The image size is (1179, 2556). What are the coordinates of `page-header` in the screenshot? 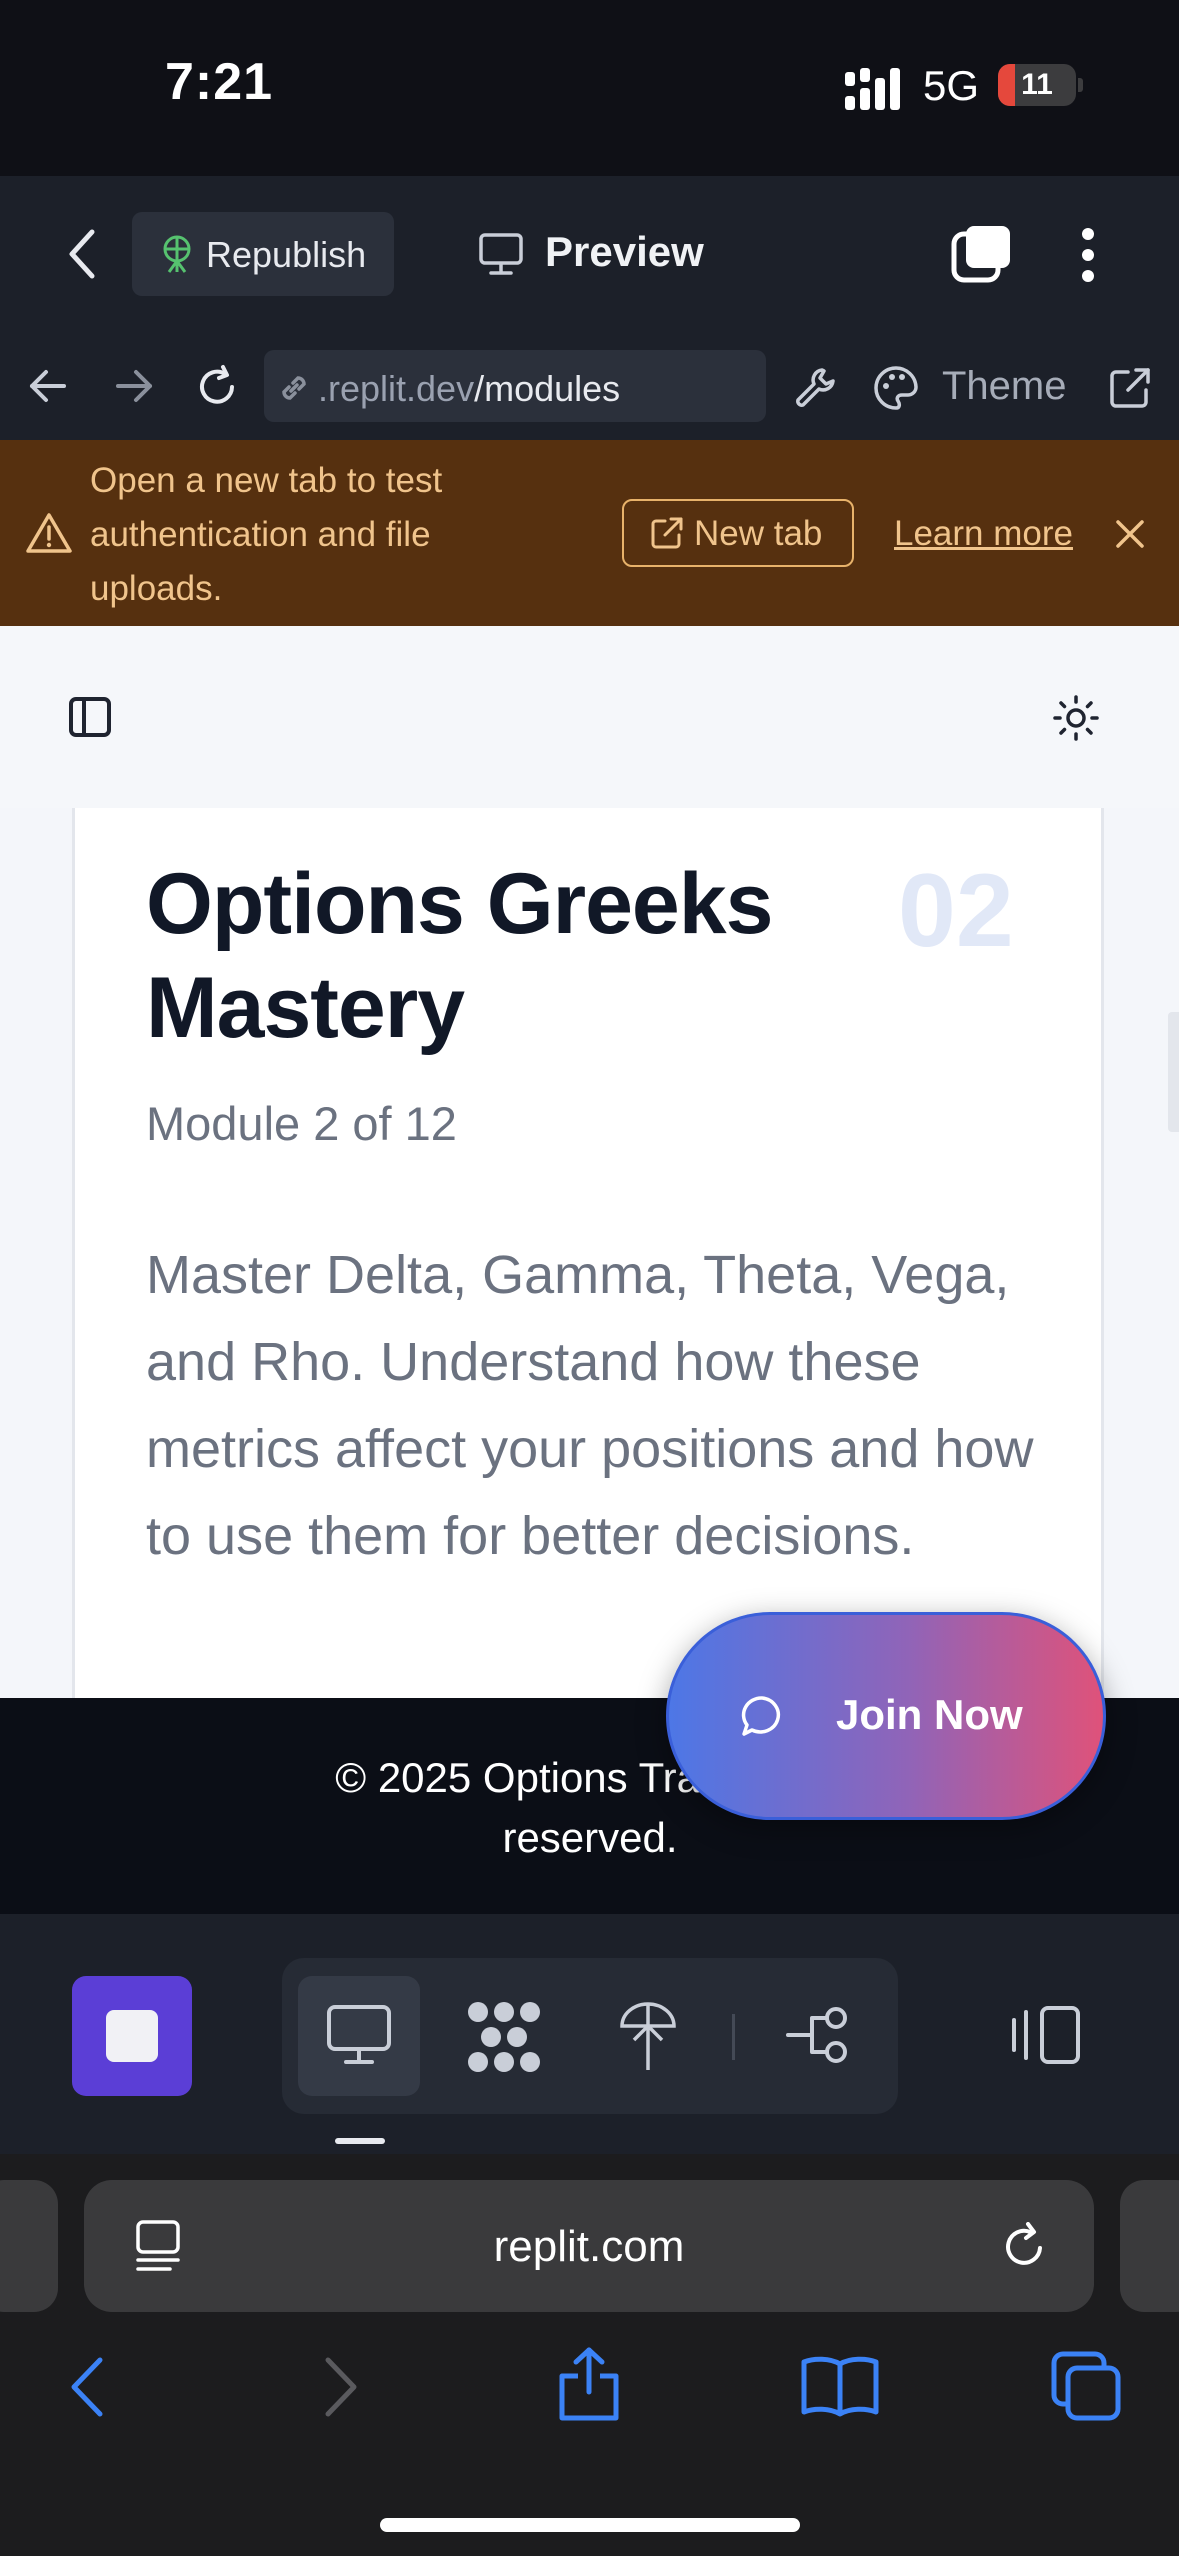 It's located at (589, 718).